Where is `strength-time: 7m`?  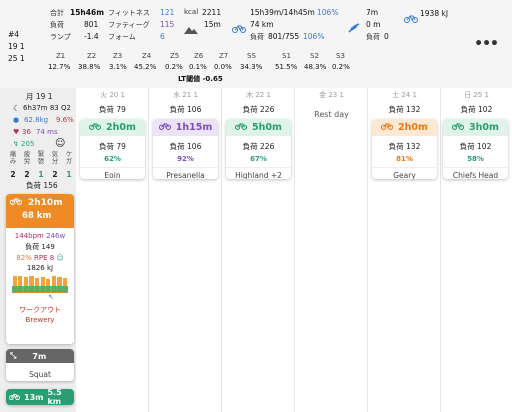 strength-time: 7m is located at coordinates (39, 356).